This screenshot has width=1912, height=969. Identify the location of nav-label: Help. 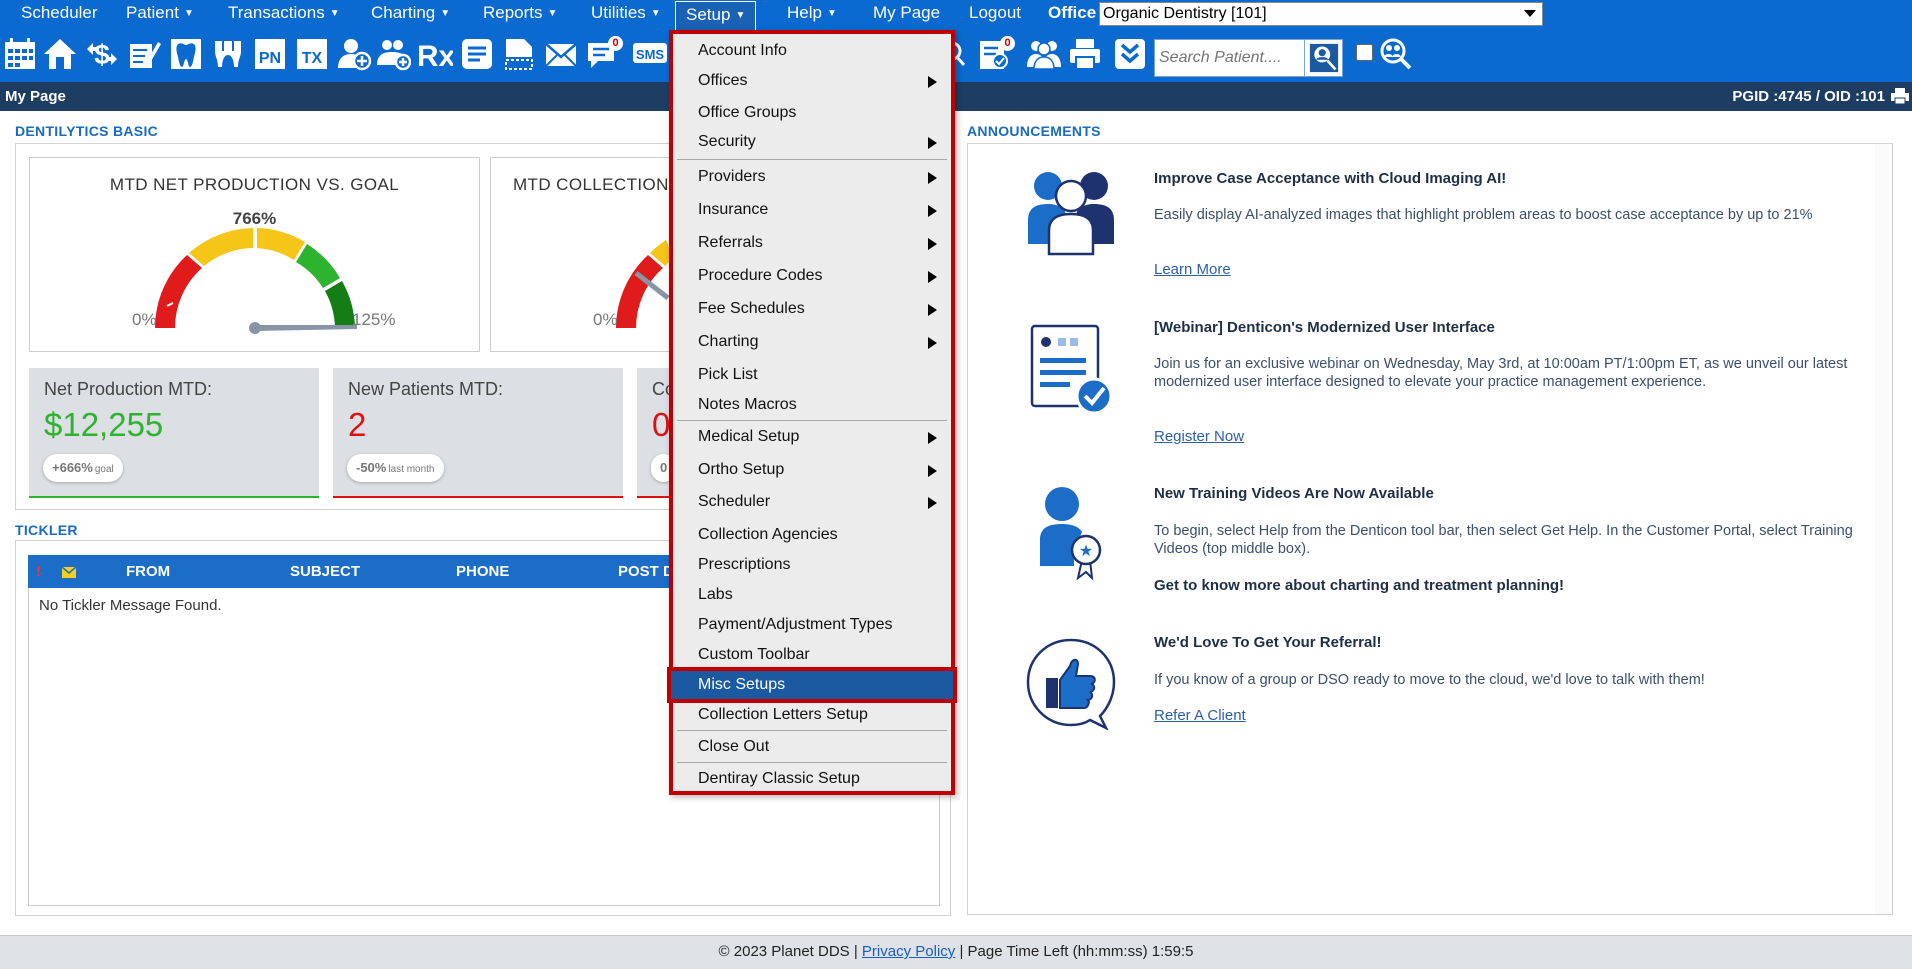
(804, 12).